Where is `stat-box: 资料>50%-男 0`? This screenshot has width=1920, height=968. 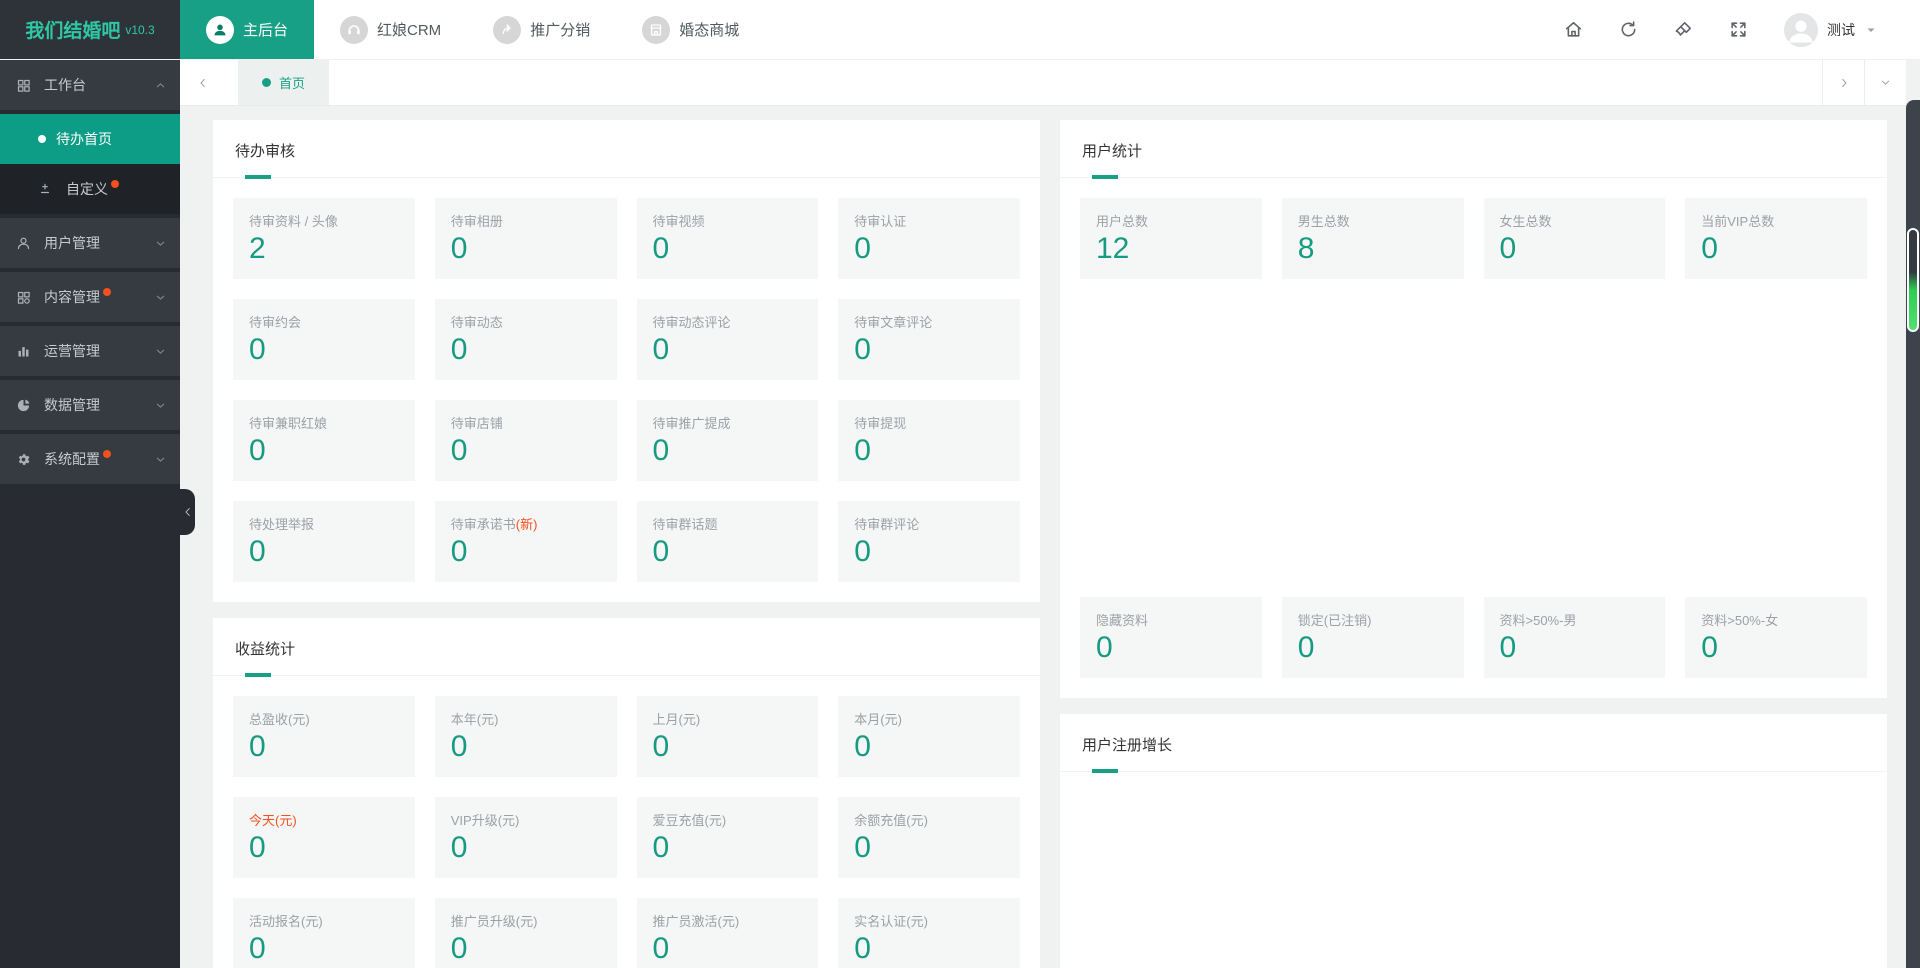 stat-box: 资料>50%-男 0 is located at coordinates (1574, 637).